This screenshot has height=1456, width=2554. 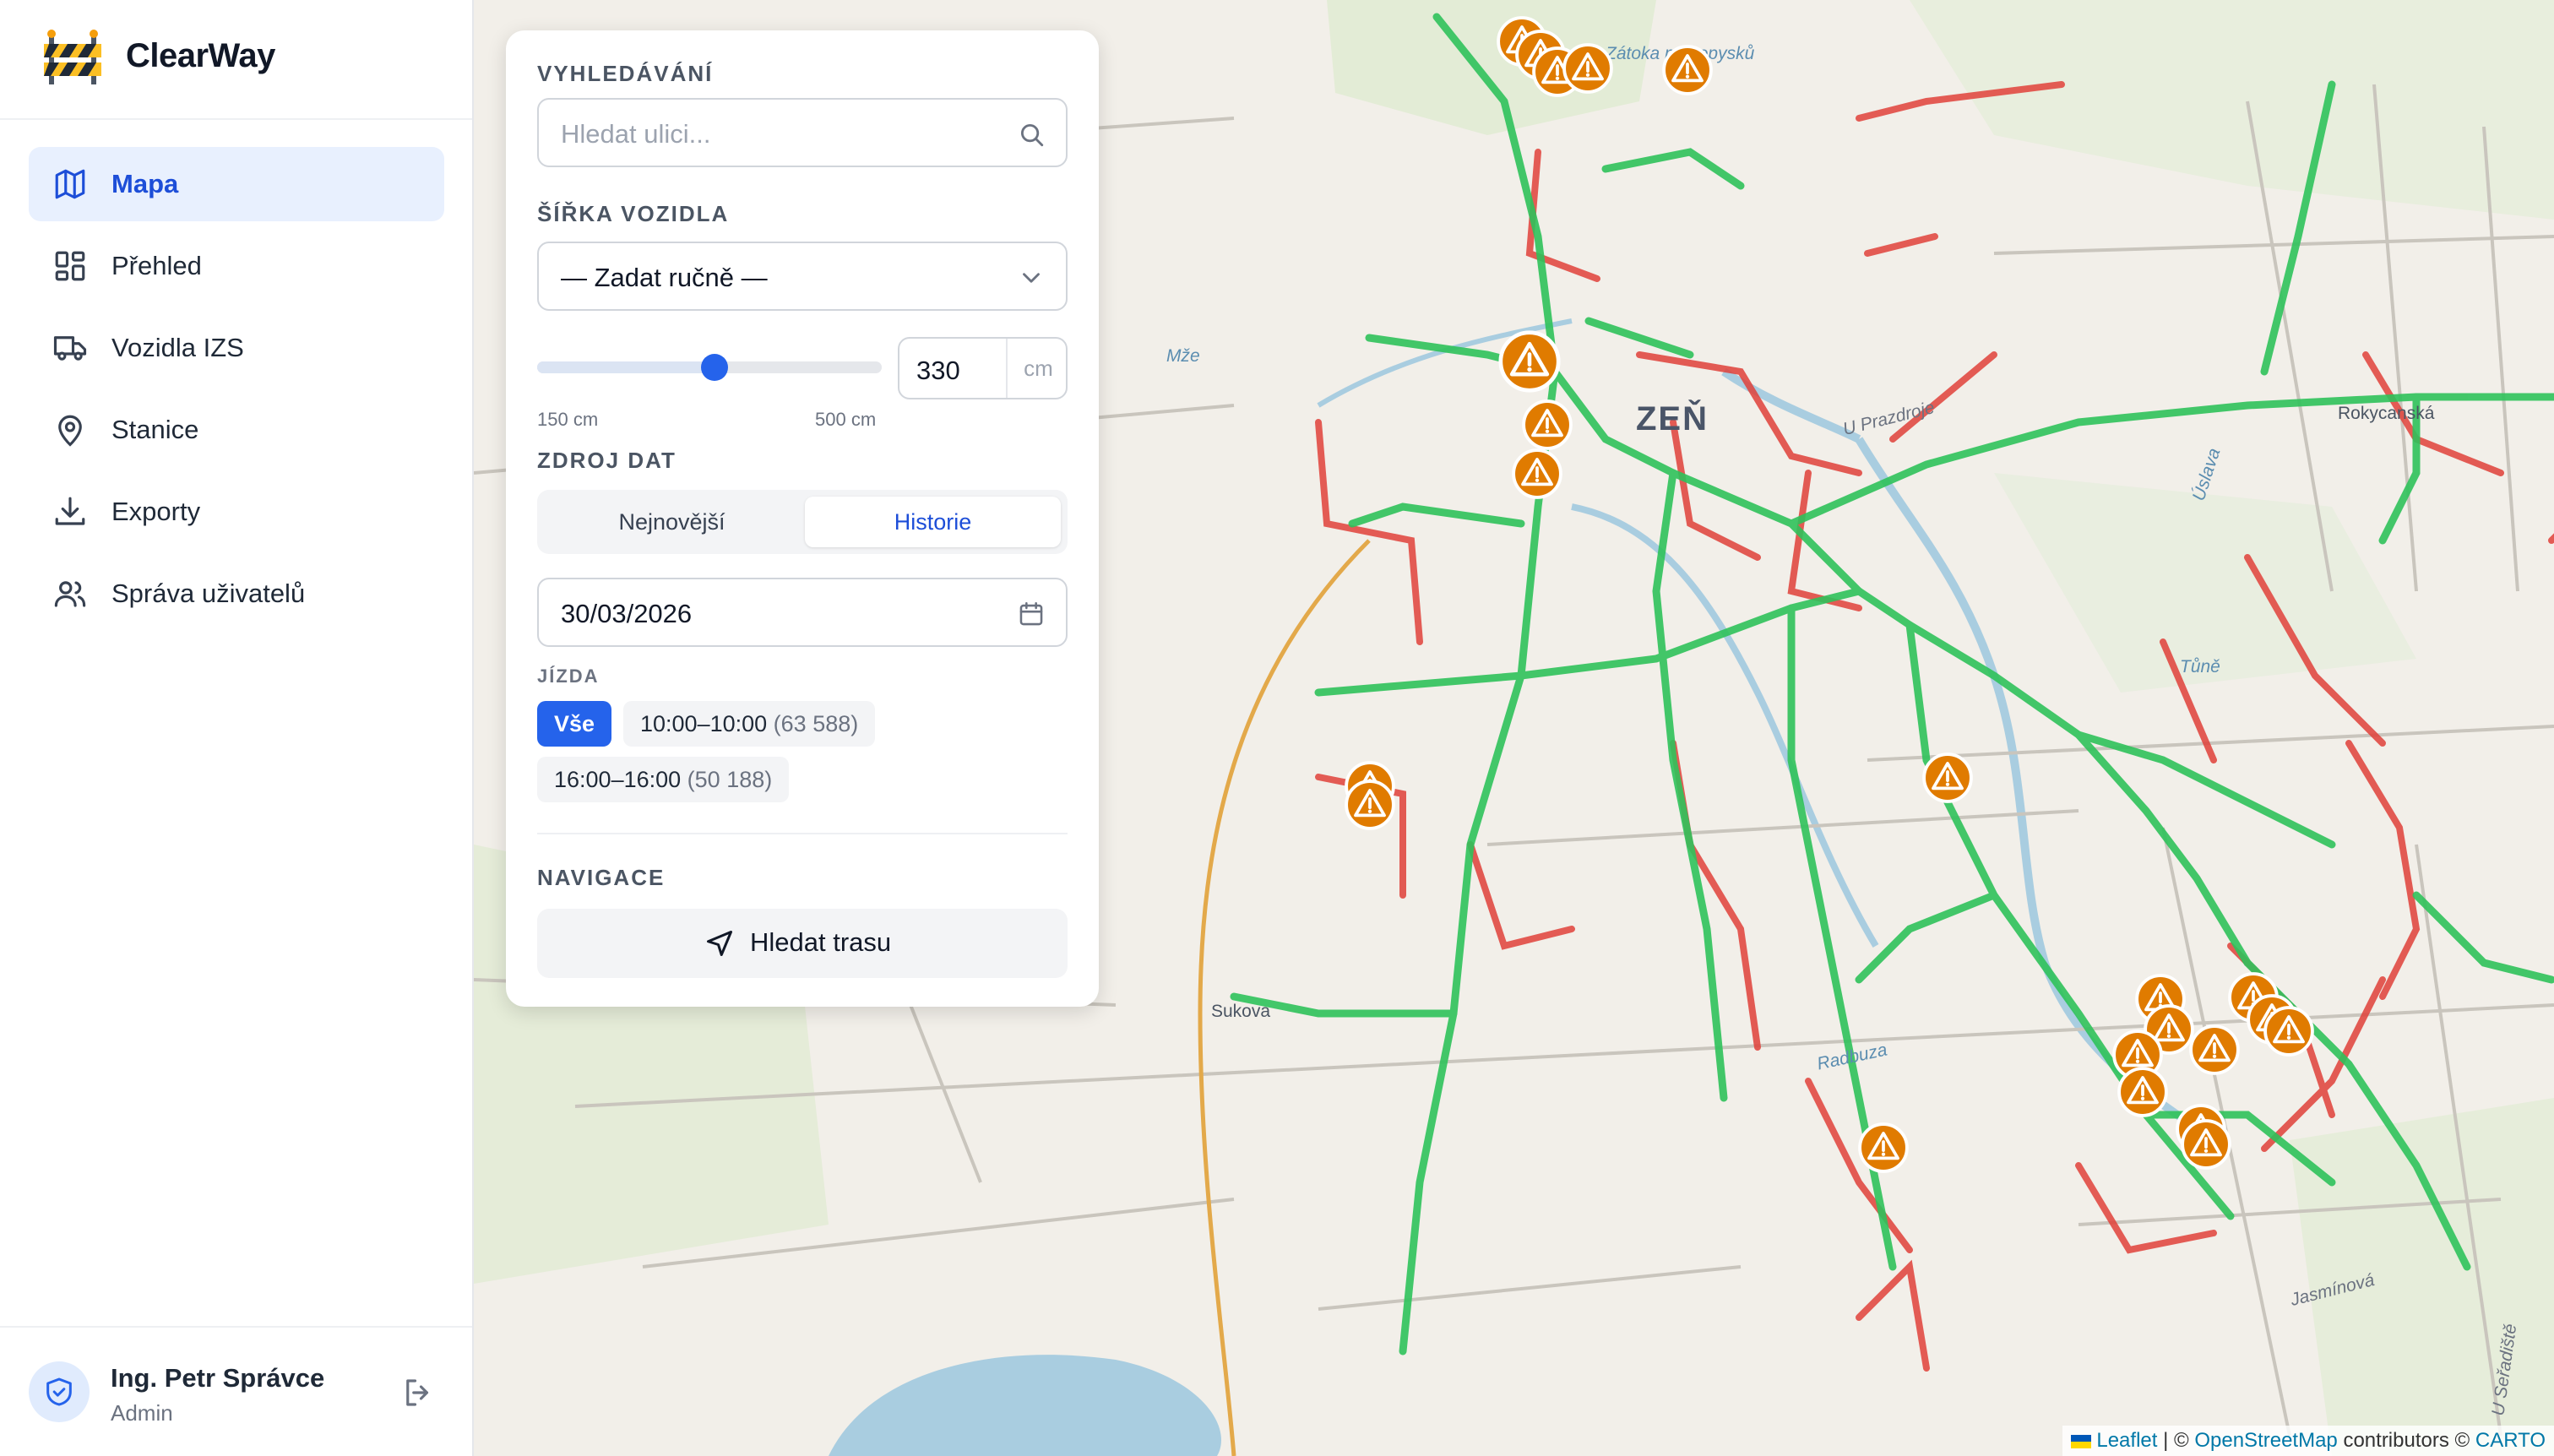 I want to click on vehicle-width-select: — Zadat ručně —, so click(x=802, y=276).